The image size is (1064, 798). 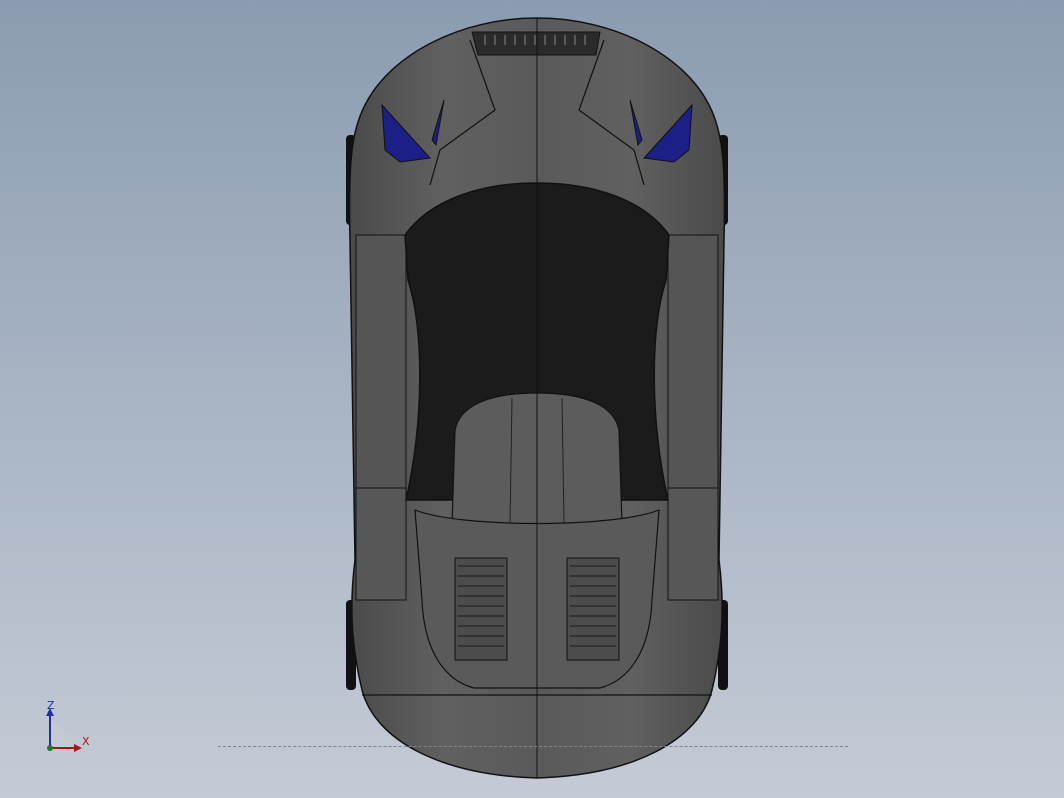 I want to click on left-door-panel, so click(x=381, y=544).